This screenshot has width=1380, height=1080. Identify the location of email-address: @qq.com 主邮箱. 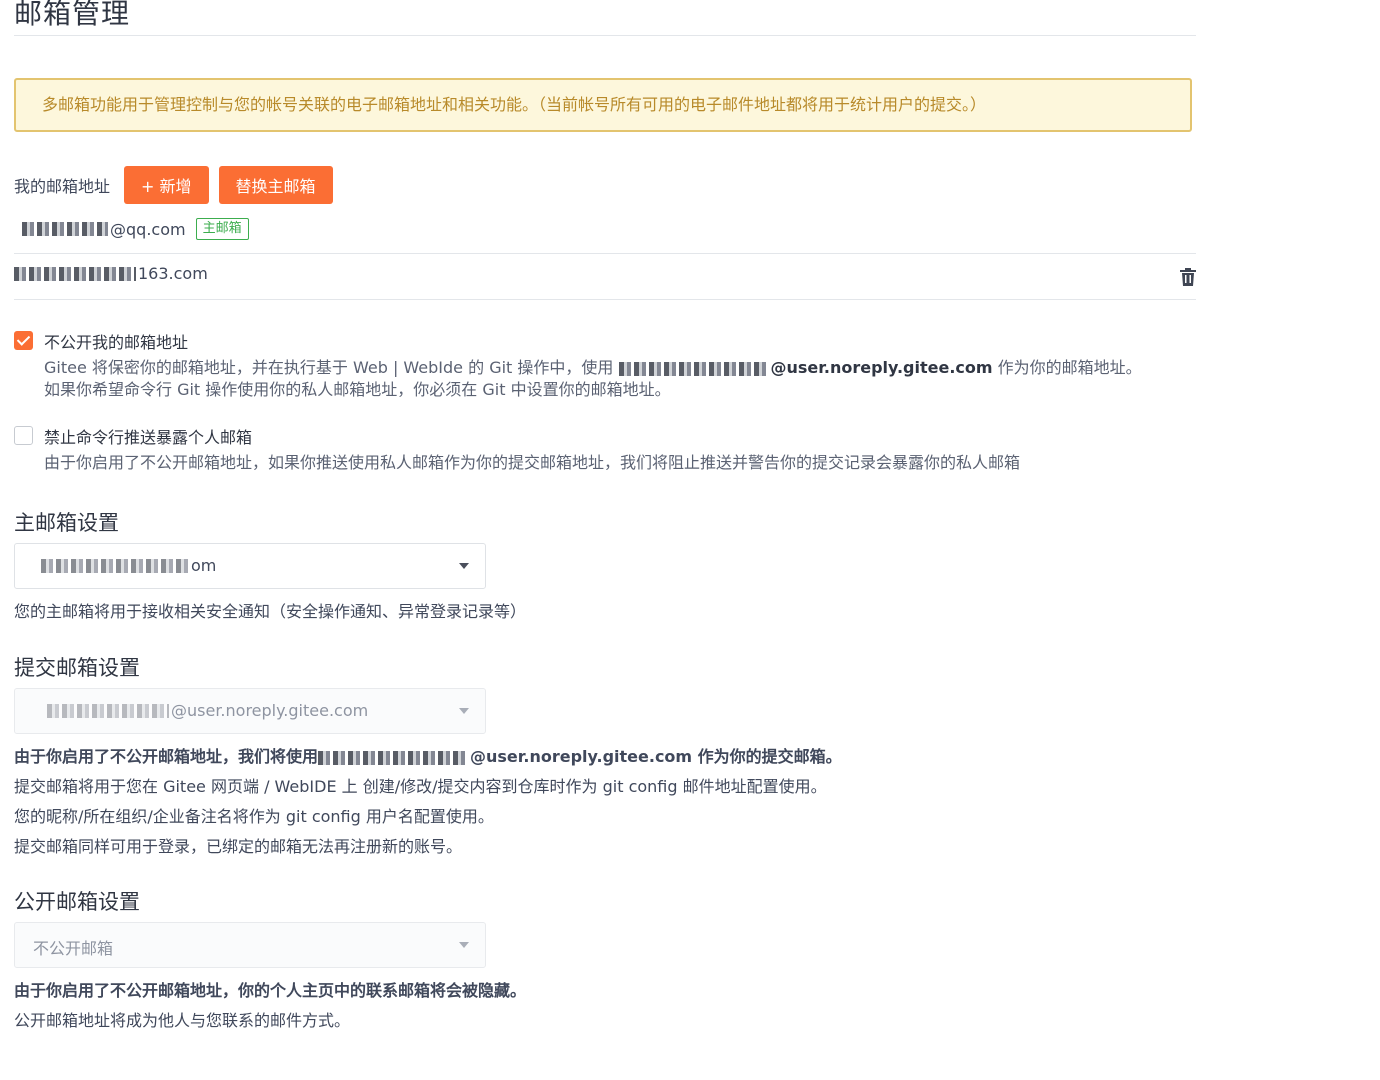
(135, 229).